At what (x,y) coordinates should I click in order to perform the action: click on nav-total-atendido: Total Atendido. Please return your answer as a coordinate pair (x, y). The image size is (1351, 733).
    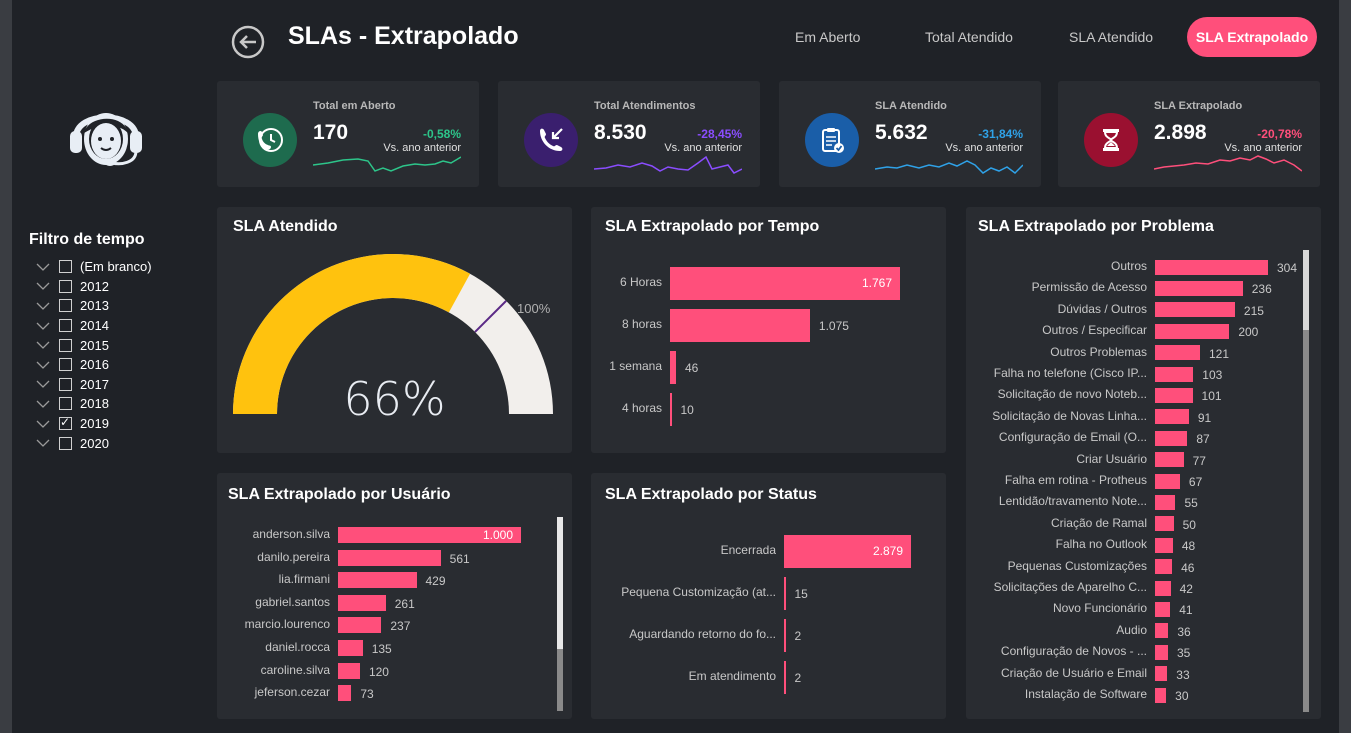
    Looking at the image, I should click on (969, 37).